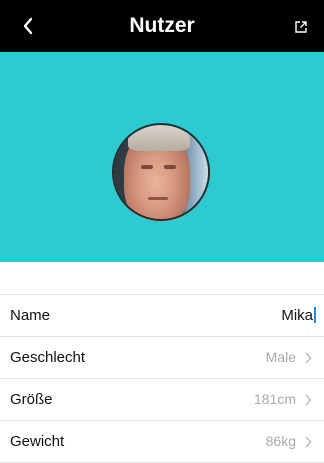 The image size is (324, 463). I want to click on share-button, so click(301, 27).